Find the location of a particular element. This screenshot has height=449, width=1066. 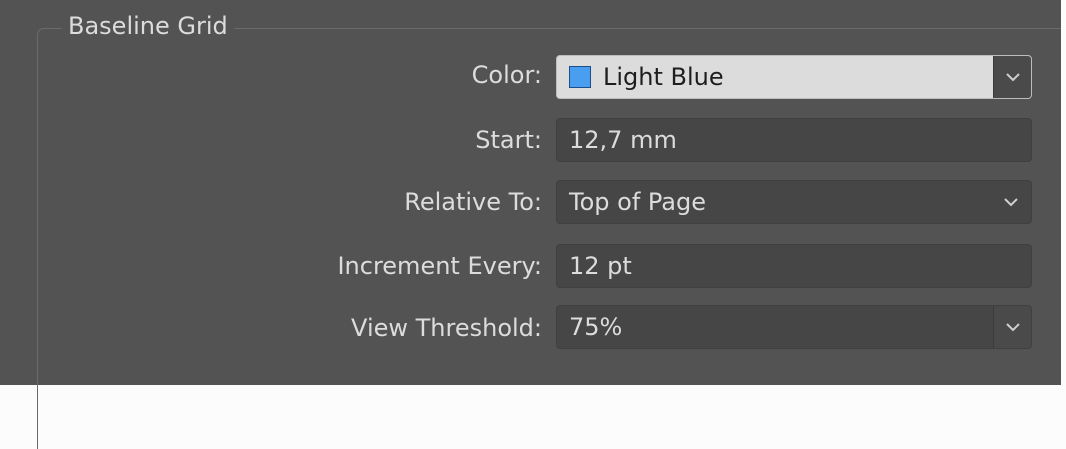

view-threshold-dropdown-button is located at coordinates (1012, 327).